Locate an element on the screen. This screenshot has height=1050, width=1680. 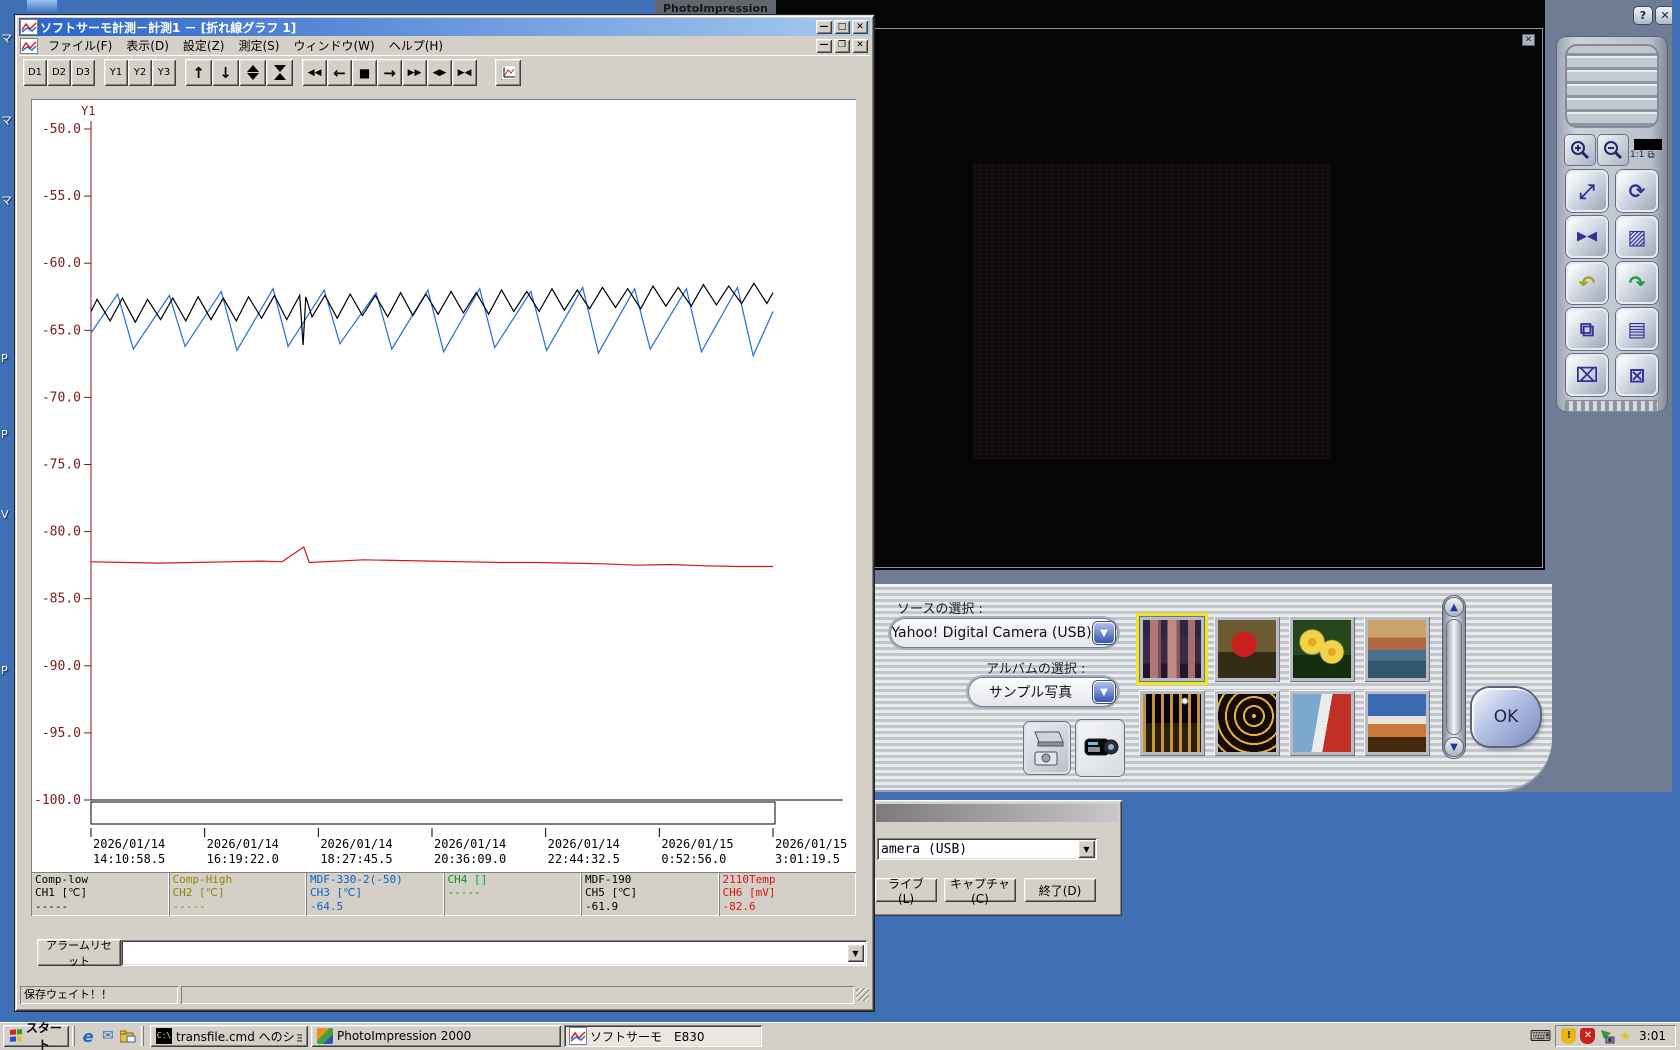
thumbnail-light-spiral is located at coordinates (1247, 723).